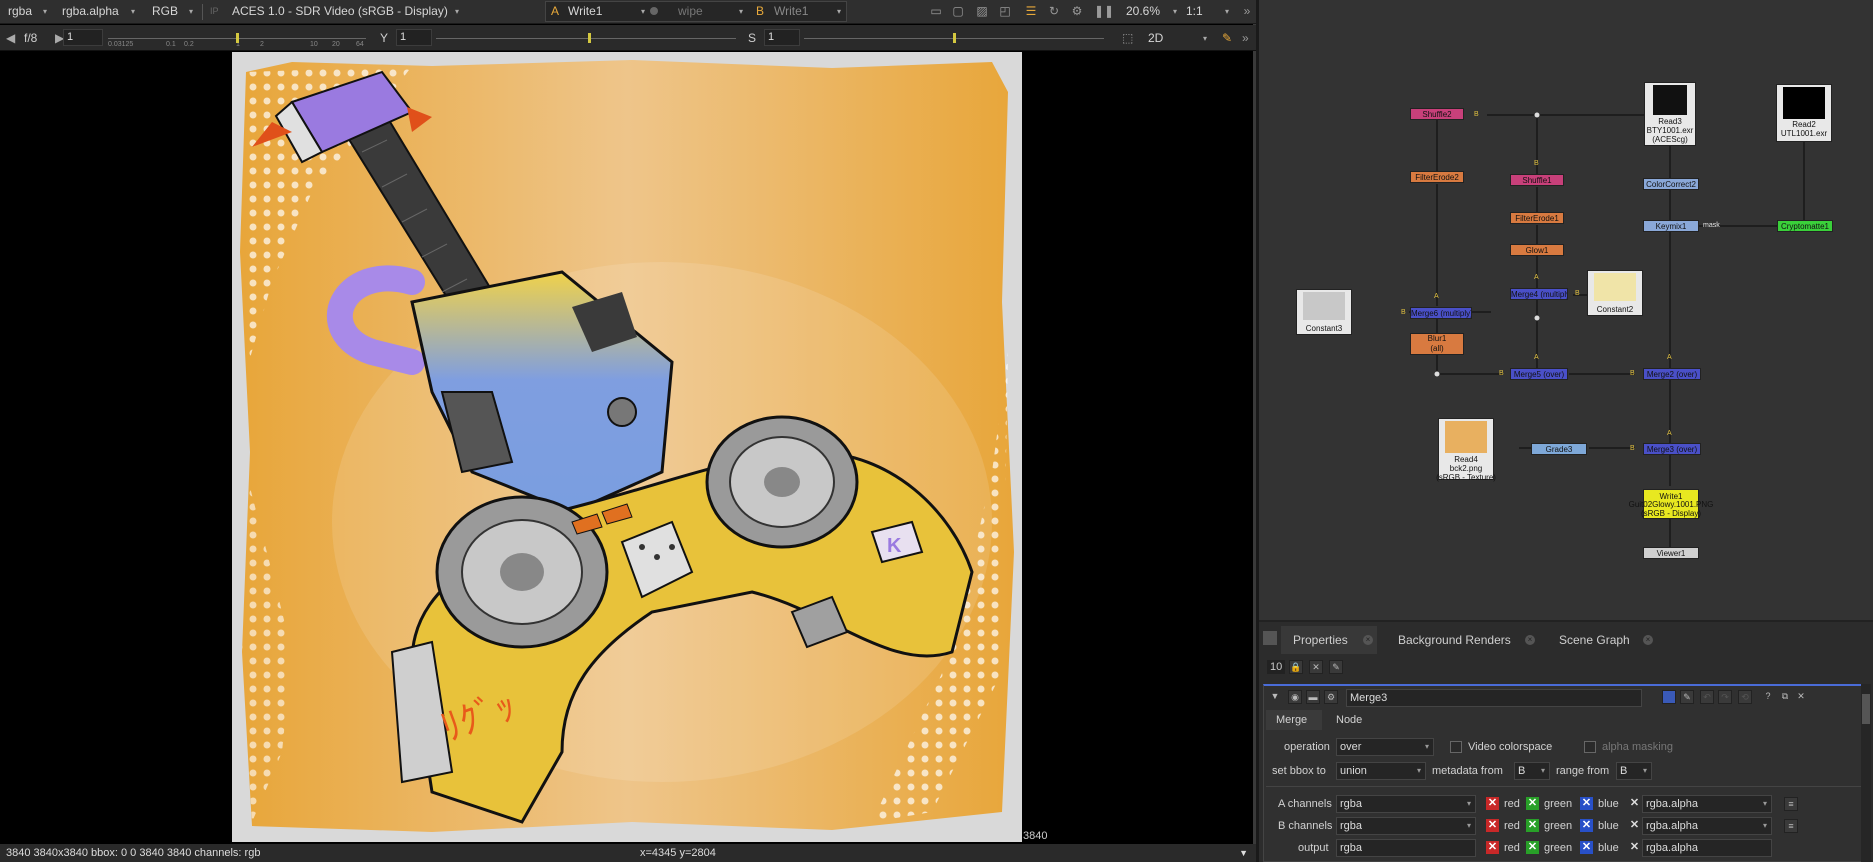 The height and width of the screenshot is (862, 1873). I want to click on tab-merge: Merge, so click(1291, 720).